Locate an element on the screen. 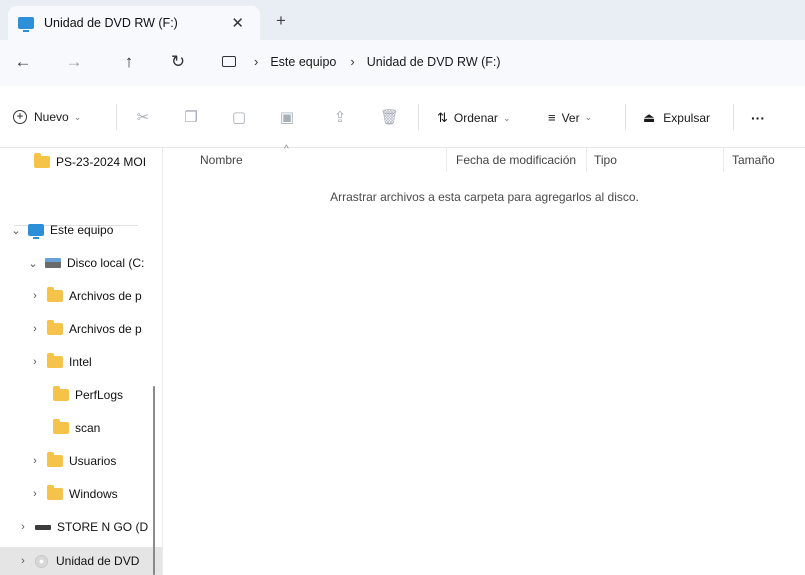 The image size is (805, 575). sidebar-item-store-drive: › STORE N GO (D is located at coordinates (81, 527).